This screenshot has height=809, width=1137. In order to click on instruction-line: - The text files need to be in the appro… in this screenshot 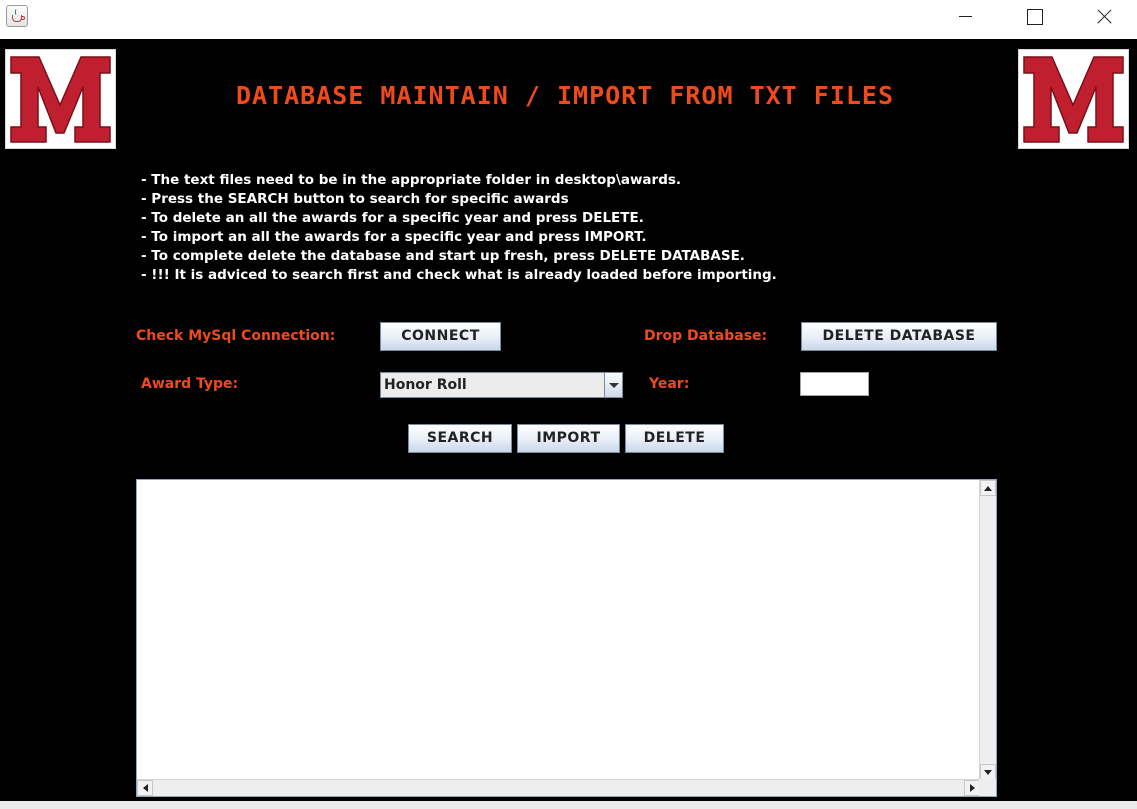, I will do `click(411, 180)`.